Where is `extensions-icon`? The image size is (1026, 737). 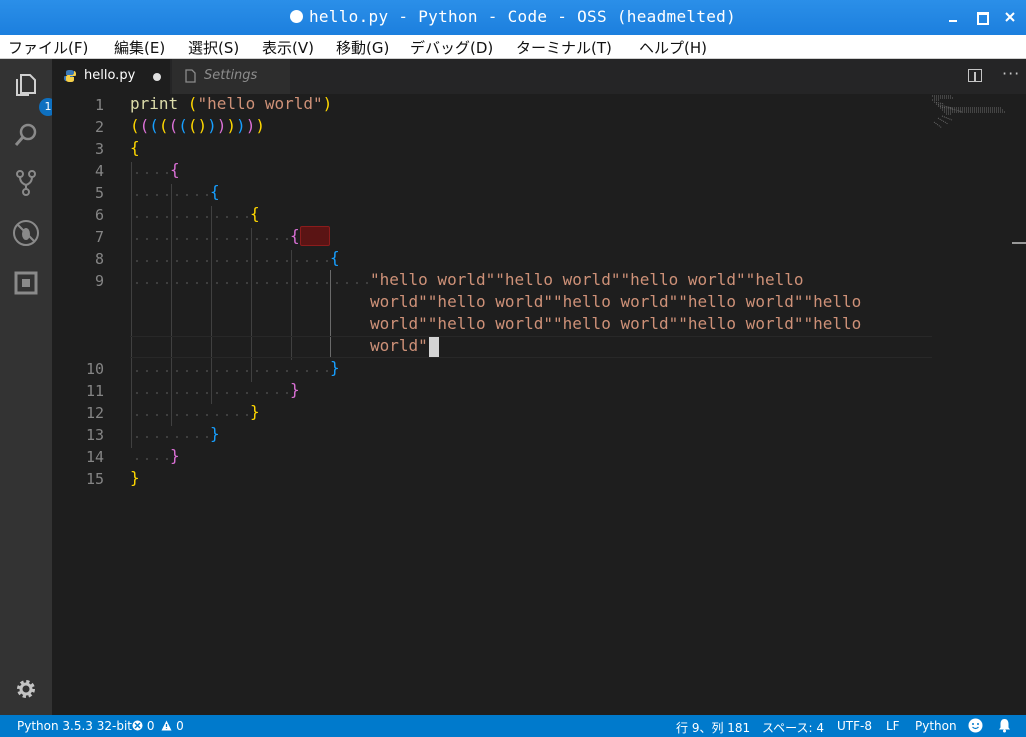
extensions-icon is located at coordinates (26, 283).